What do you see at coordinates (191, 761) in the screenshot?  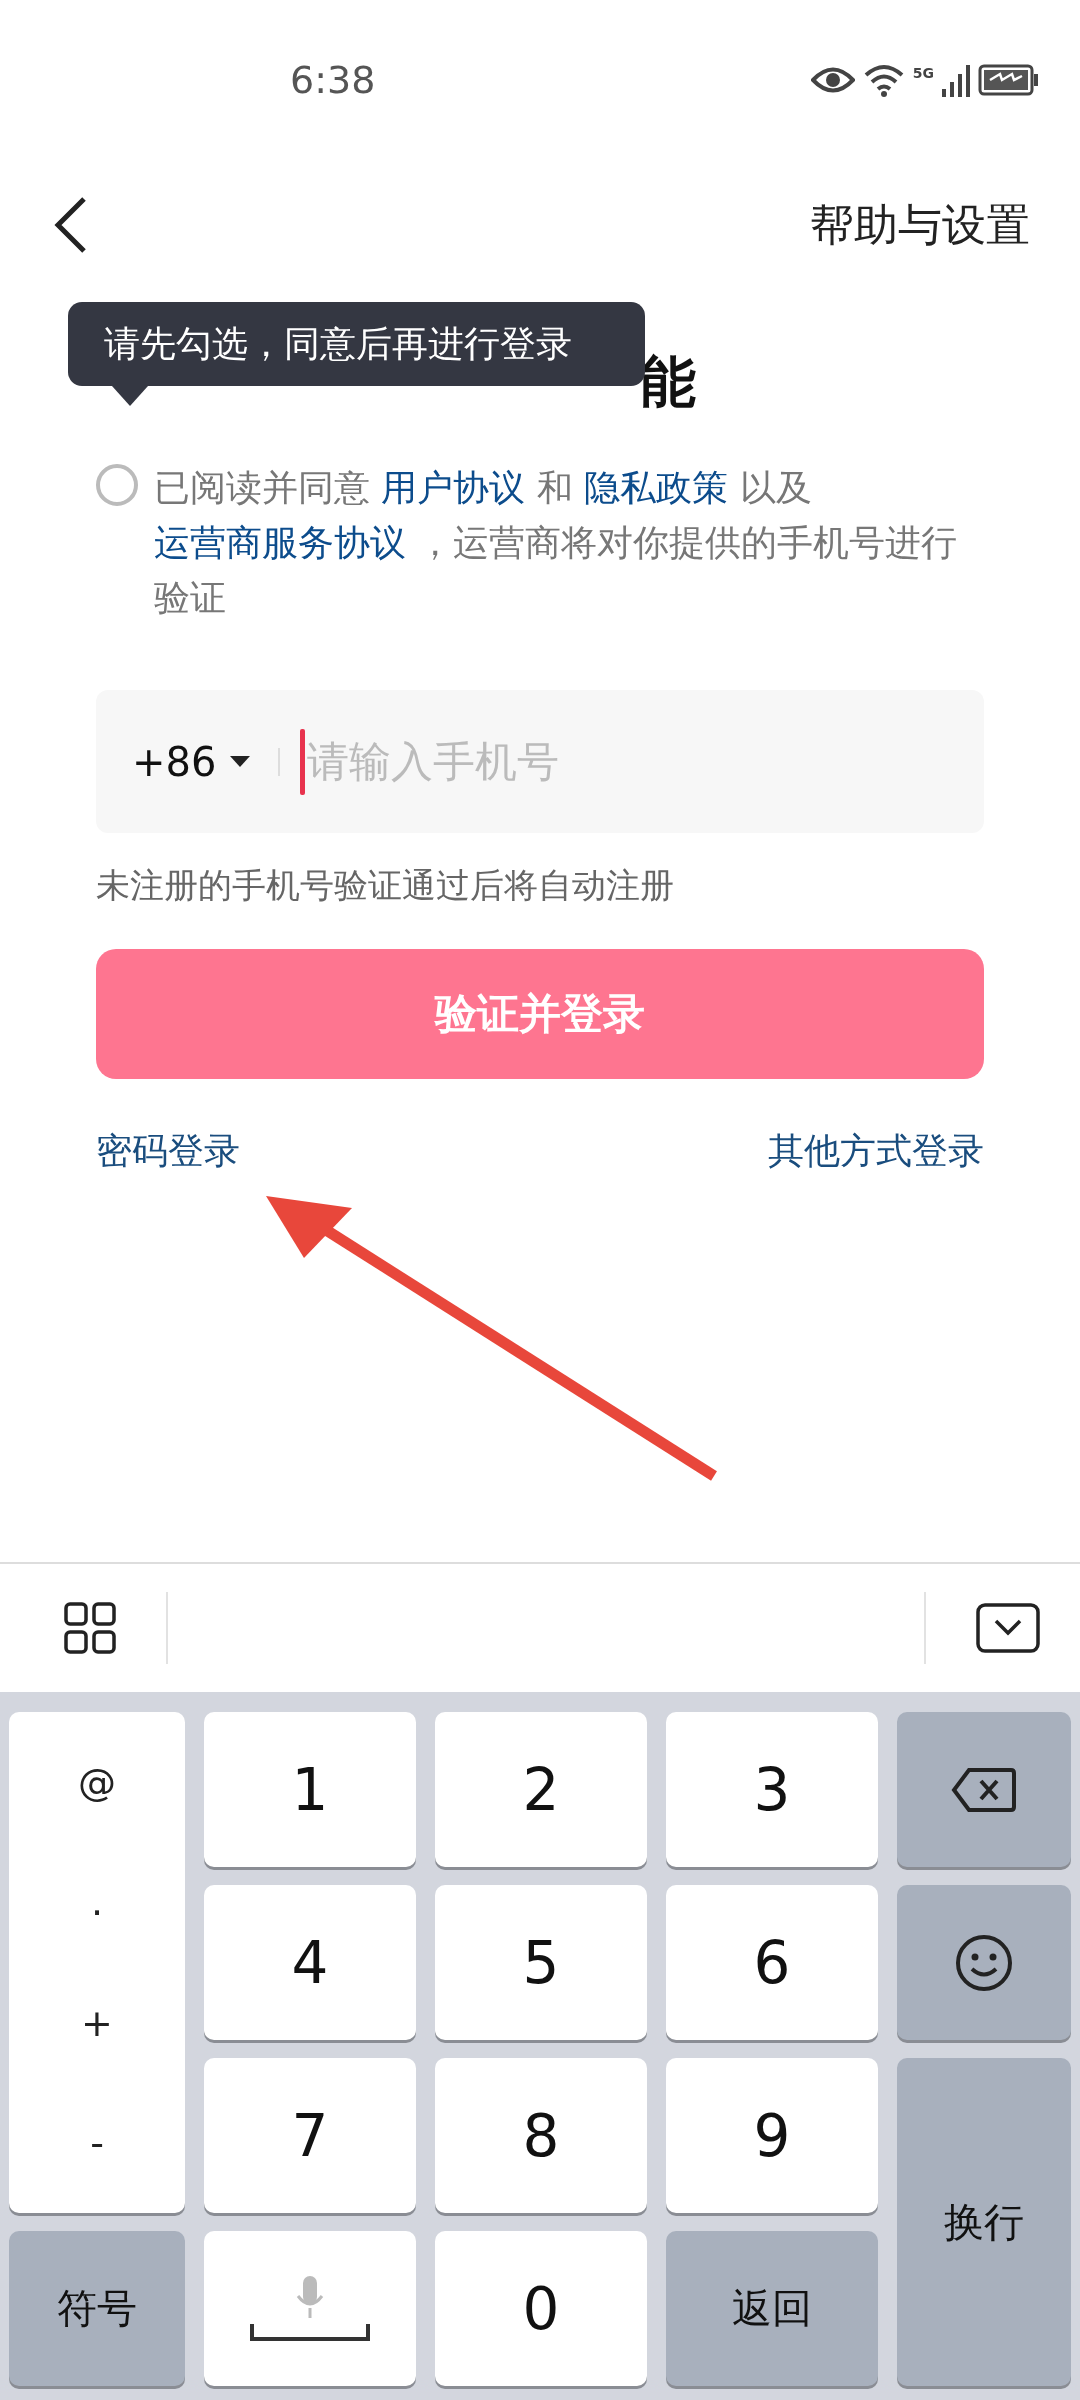 I see `country-code-selector: +86` at bounding box center [191, 761].